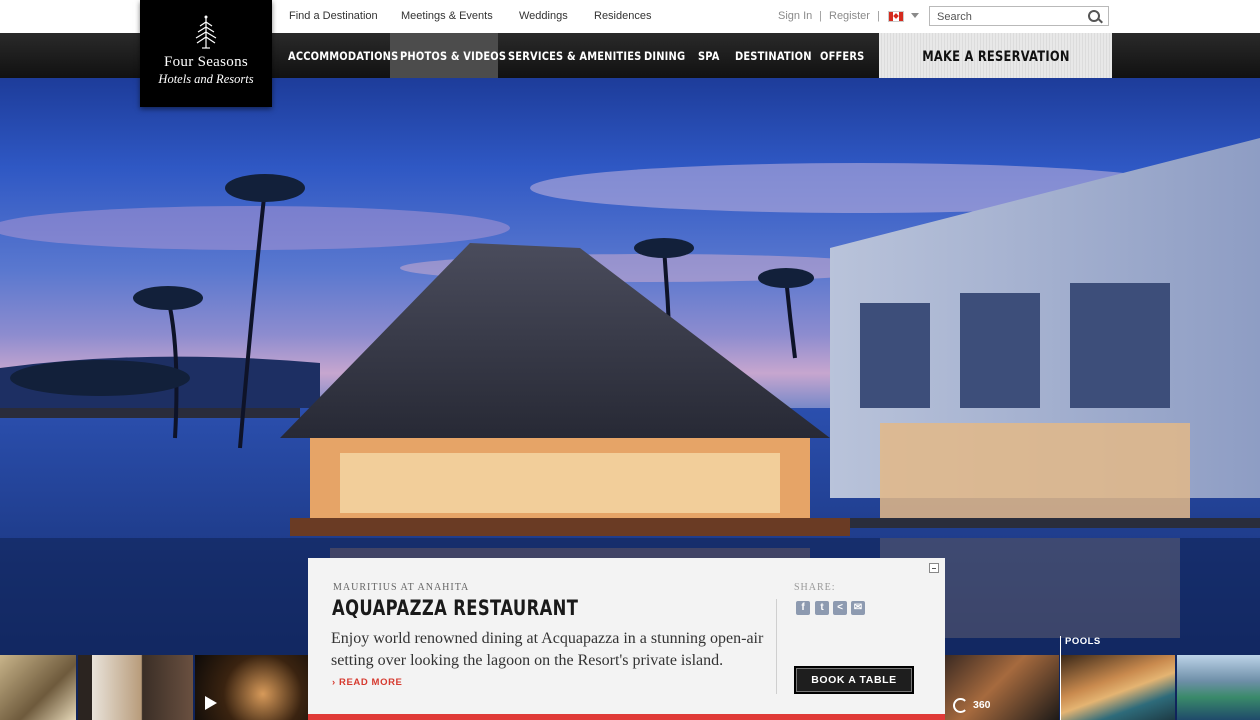  Describe the element at coordinates (803, 608) in the screenshot. I see `facebook-icon: f` at that location.